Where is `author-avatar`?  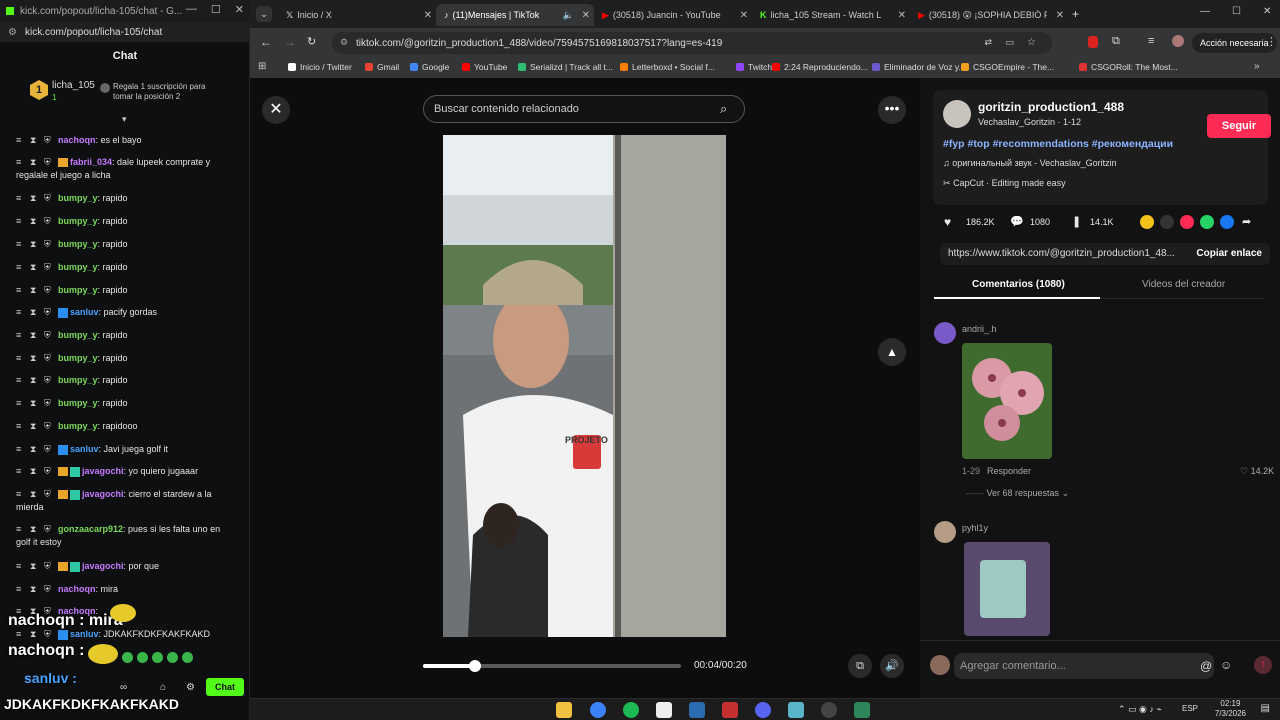 author-avatar is located at coordinates (957, 114).